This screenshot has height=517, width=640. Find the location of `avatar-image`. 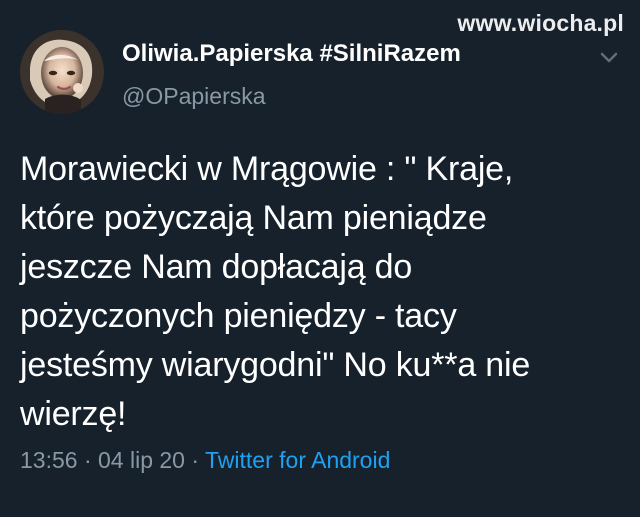

avatar-image is located at coordinates (62, 72).